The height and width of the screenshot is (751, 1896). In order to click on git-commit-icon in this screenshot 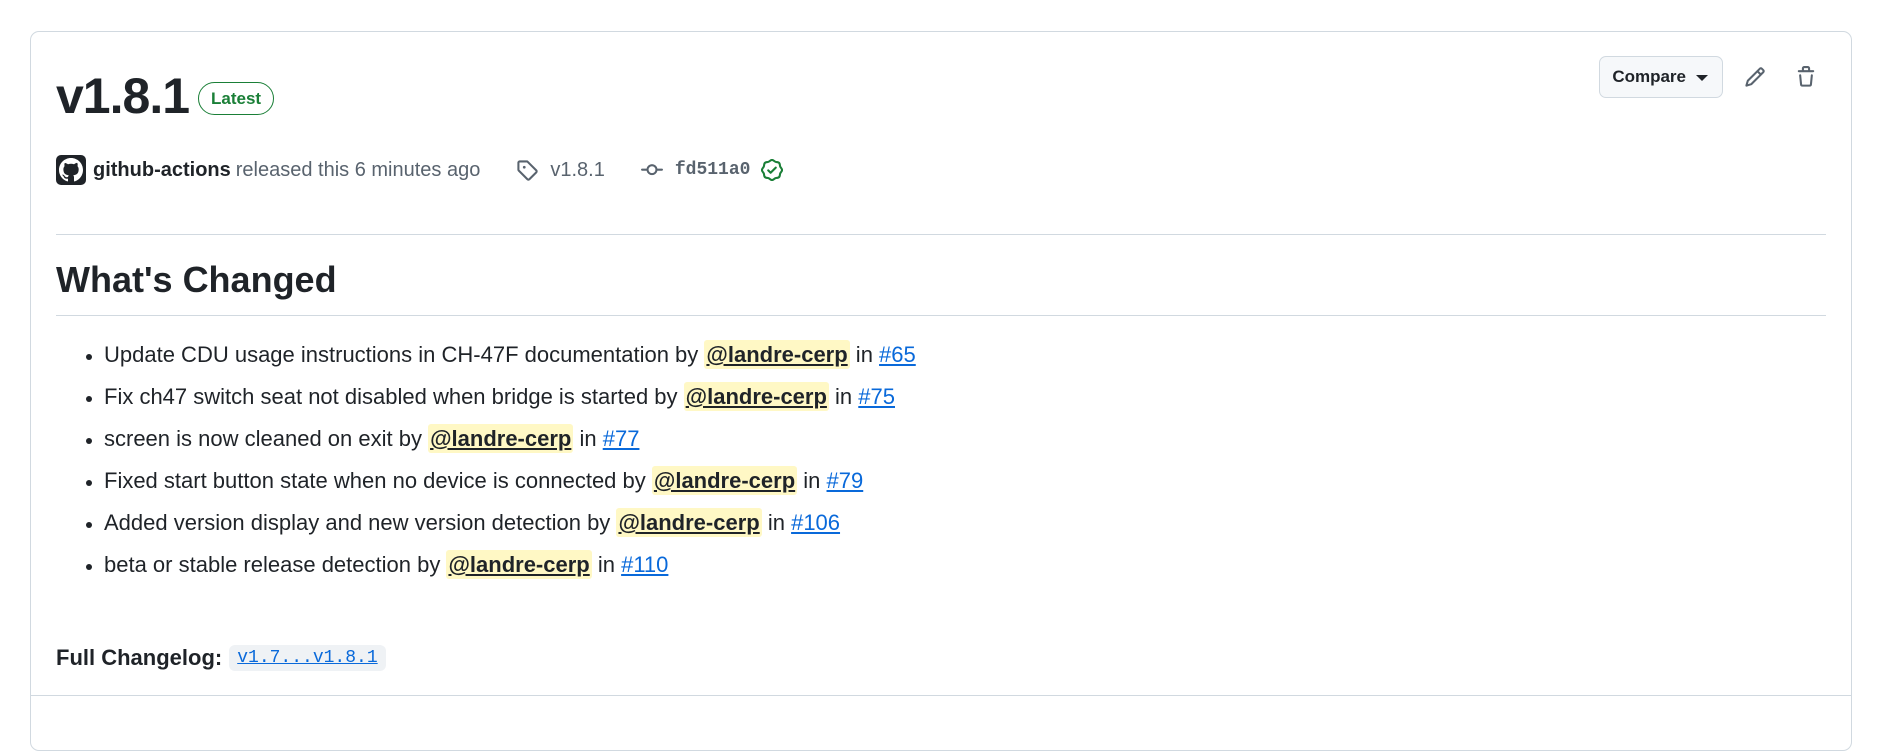, I will do `click(651, 170)`.